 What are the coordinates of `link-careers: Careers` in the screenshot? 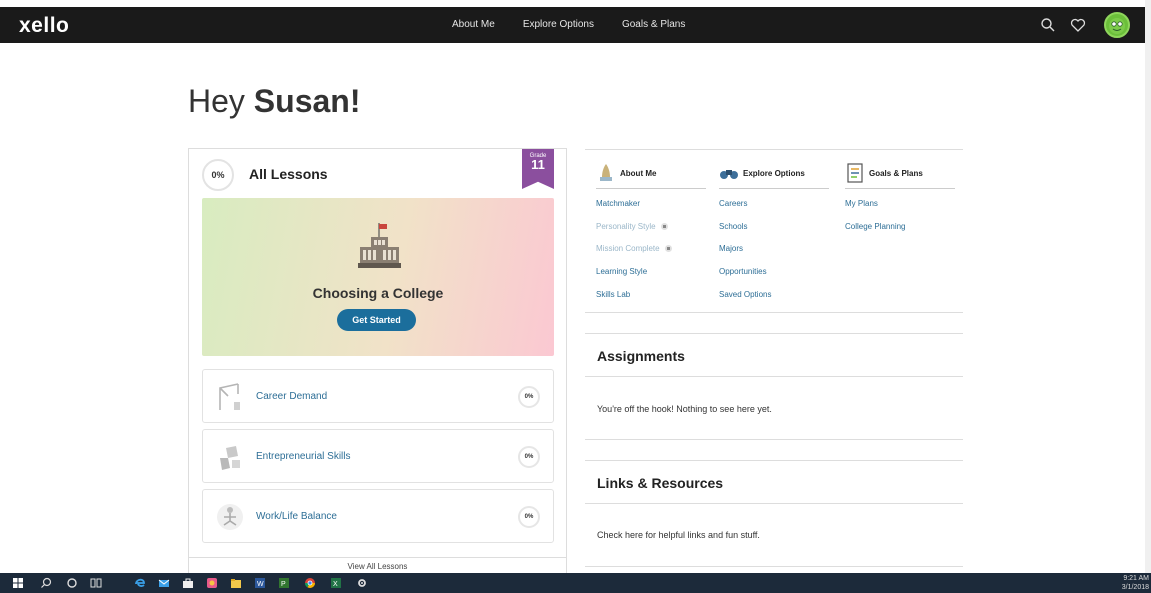 It's located at (733, 203).